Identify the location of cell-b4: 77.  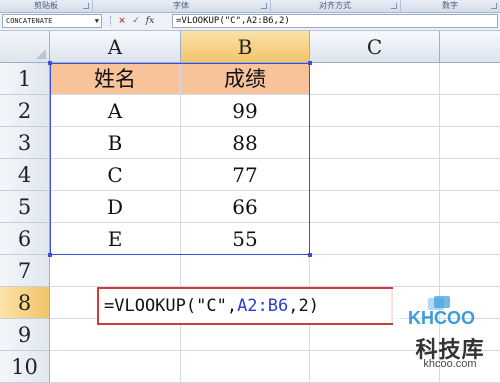
(245, 175).